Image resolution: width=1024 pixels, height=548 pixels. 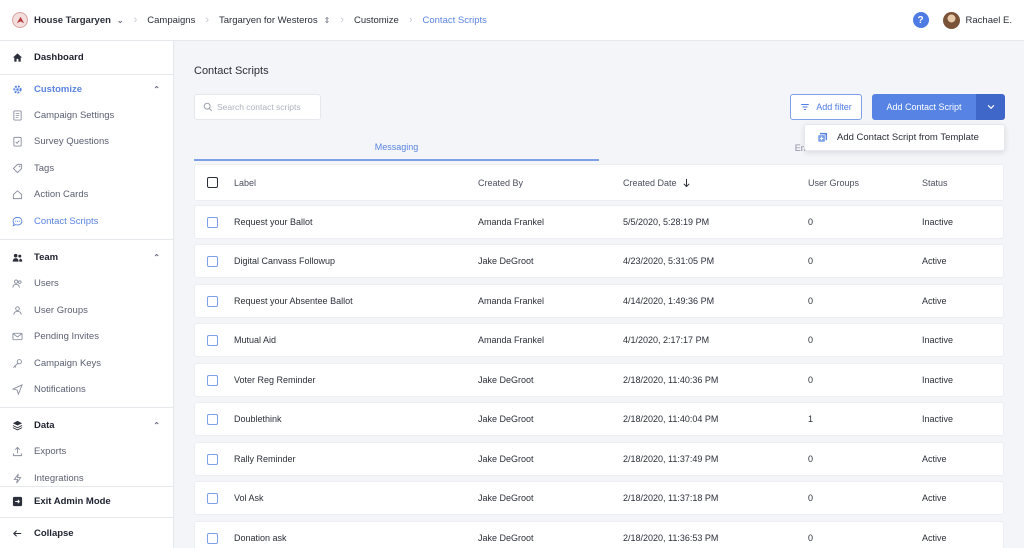 I want to click on column-header-label: Label, so click(x=245, y=182).